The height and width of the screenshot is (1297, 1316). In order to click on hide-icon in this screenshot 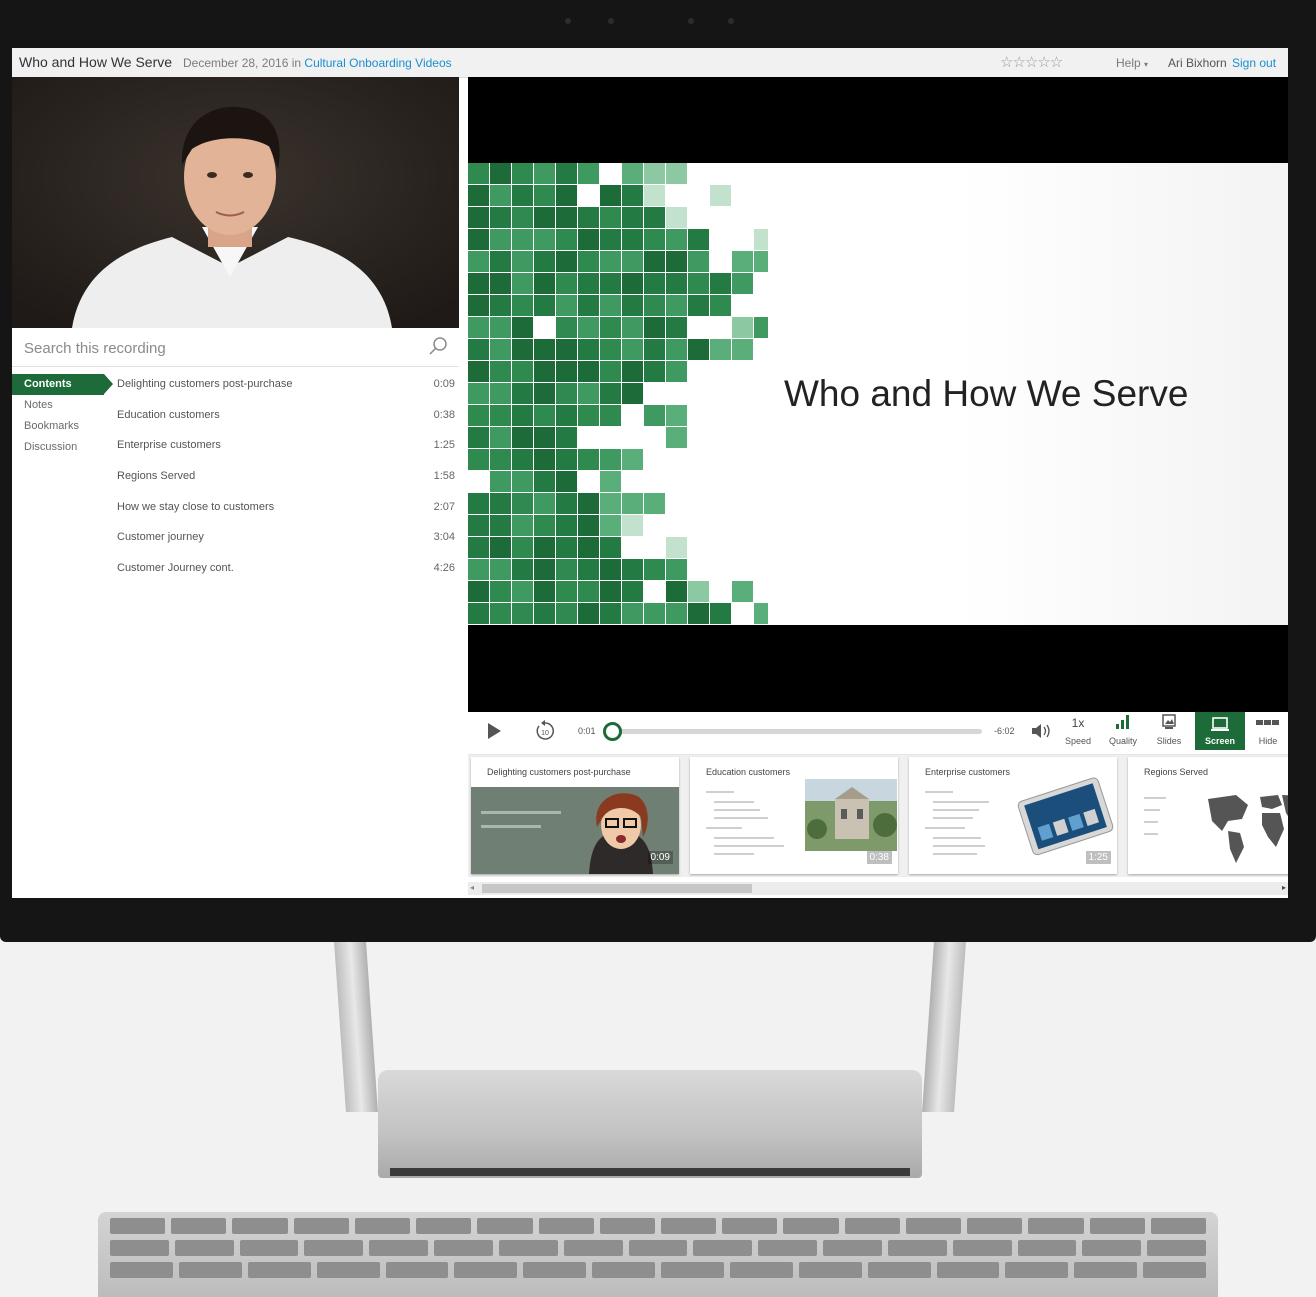, I will do `click(1267, 722)`.